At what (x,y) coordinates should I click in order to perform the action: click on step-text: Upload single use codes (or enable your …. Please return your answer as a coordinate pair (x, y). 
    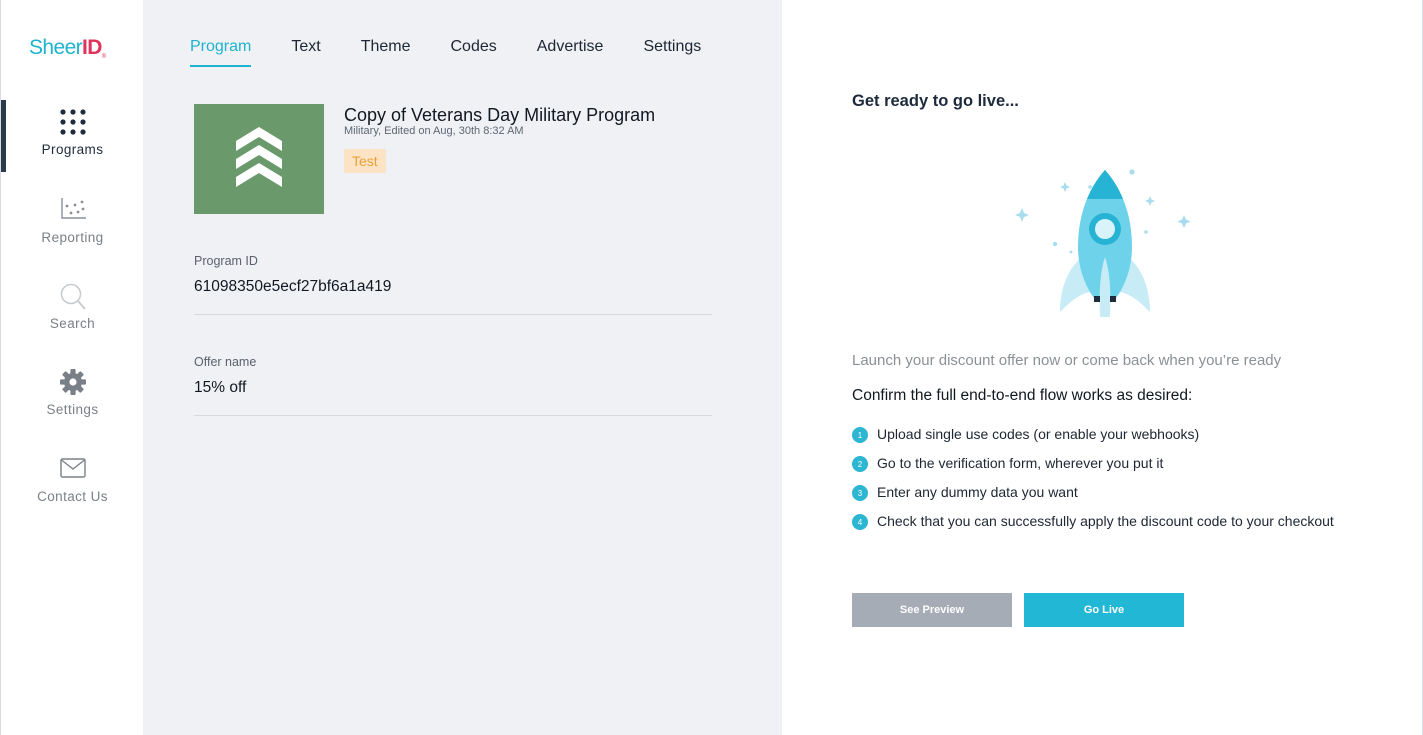
    Looking at the image, I should click on (1038, 433).